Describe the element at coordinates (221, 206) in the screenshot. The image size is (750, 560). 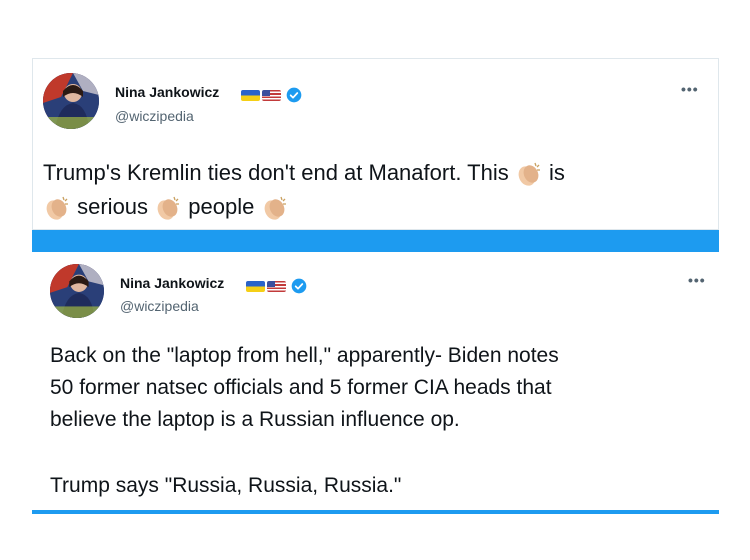
I see `word-people: people` at that location.